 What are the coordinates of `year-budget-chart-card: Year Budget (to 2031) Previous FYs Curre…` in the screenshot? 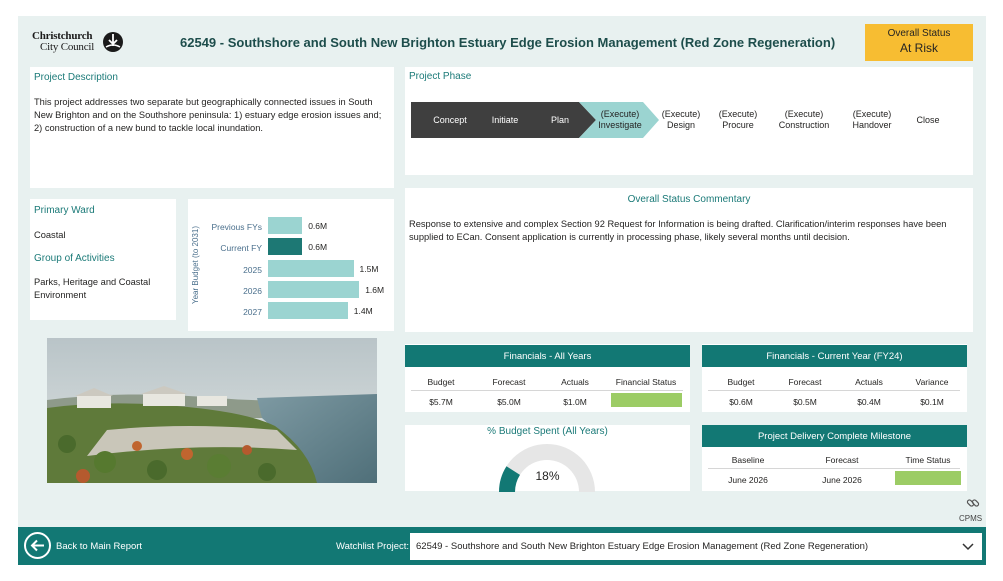 It's located at (291, 265).